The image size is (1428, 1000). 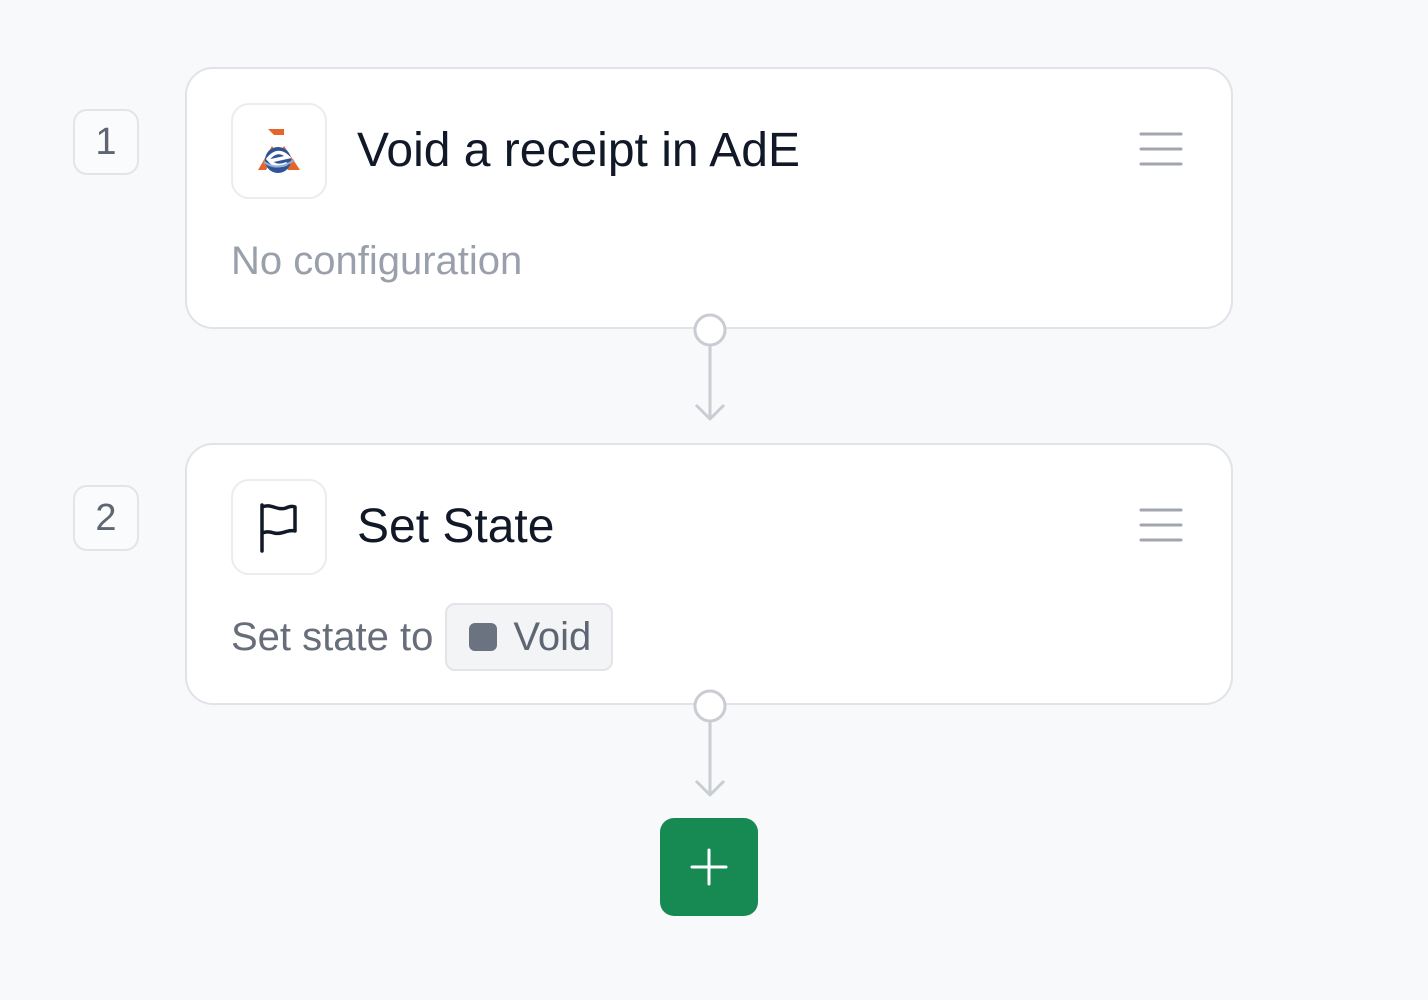 I want to click on step-number-2: 2, so click(x=106, y=518).